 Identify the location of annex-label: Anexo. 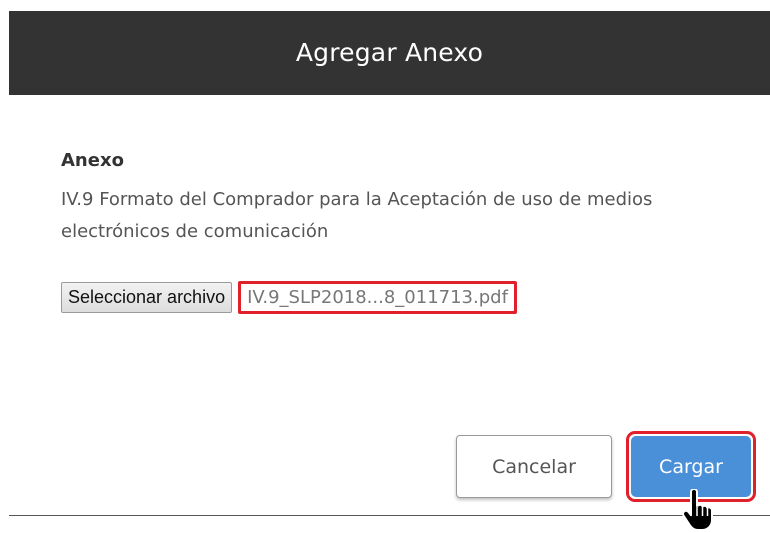
(92, 160).